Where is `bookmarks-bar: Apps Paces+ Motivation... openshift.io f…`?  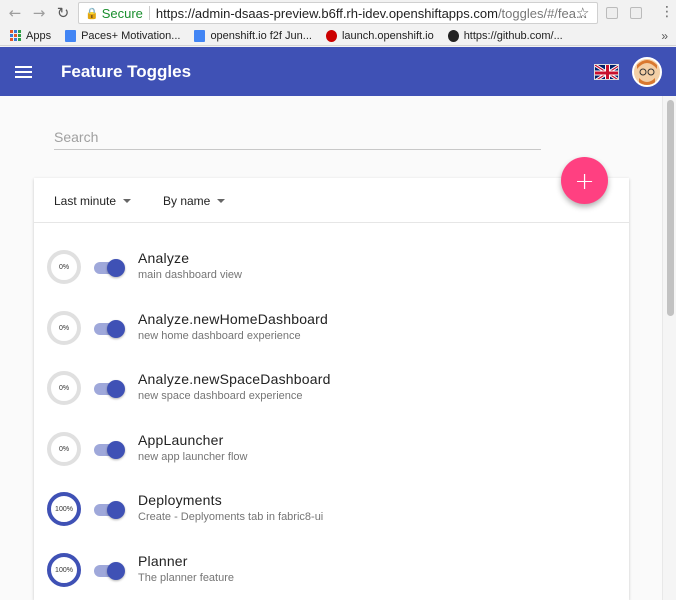
bookmarks-bar: Apps Paces+ Motivation... openshift.io f… is located at coordinates (338, 36).